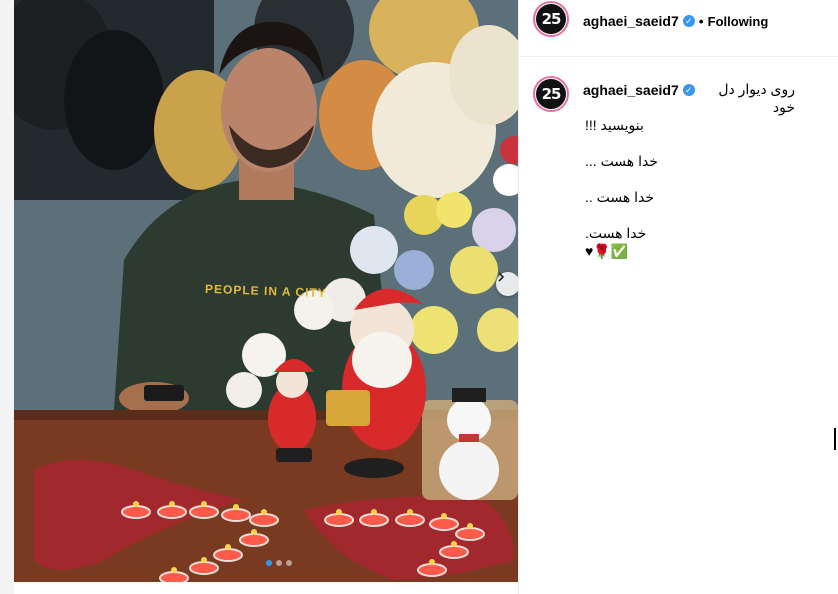 The image size is (838, 594). What do you see at coordinates (621, 161) in the screenshot?
I see `caption-line: ... خدا هست` at bounding box center [621, 161].